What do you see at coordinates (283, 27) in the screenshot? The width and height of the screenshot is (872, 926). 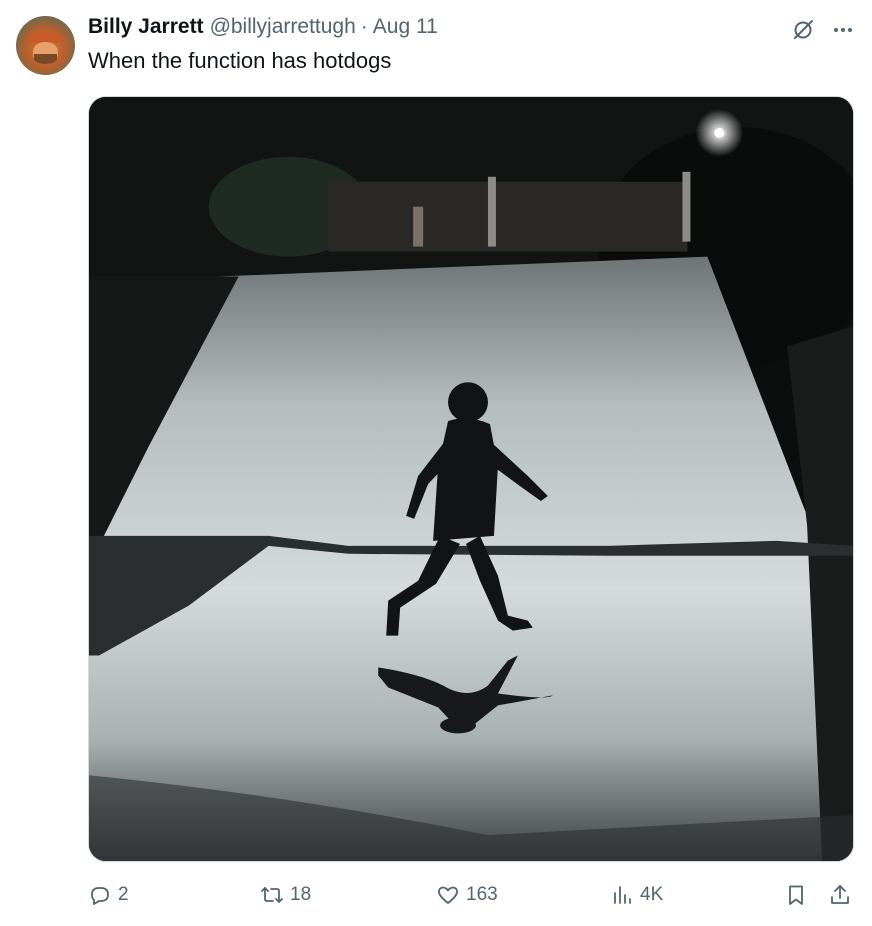 I see `author-handle: @billyjarrettugh` at bounding box center [283, 27].